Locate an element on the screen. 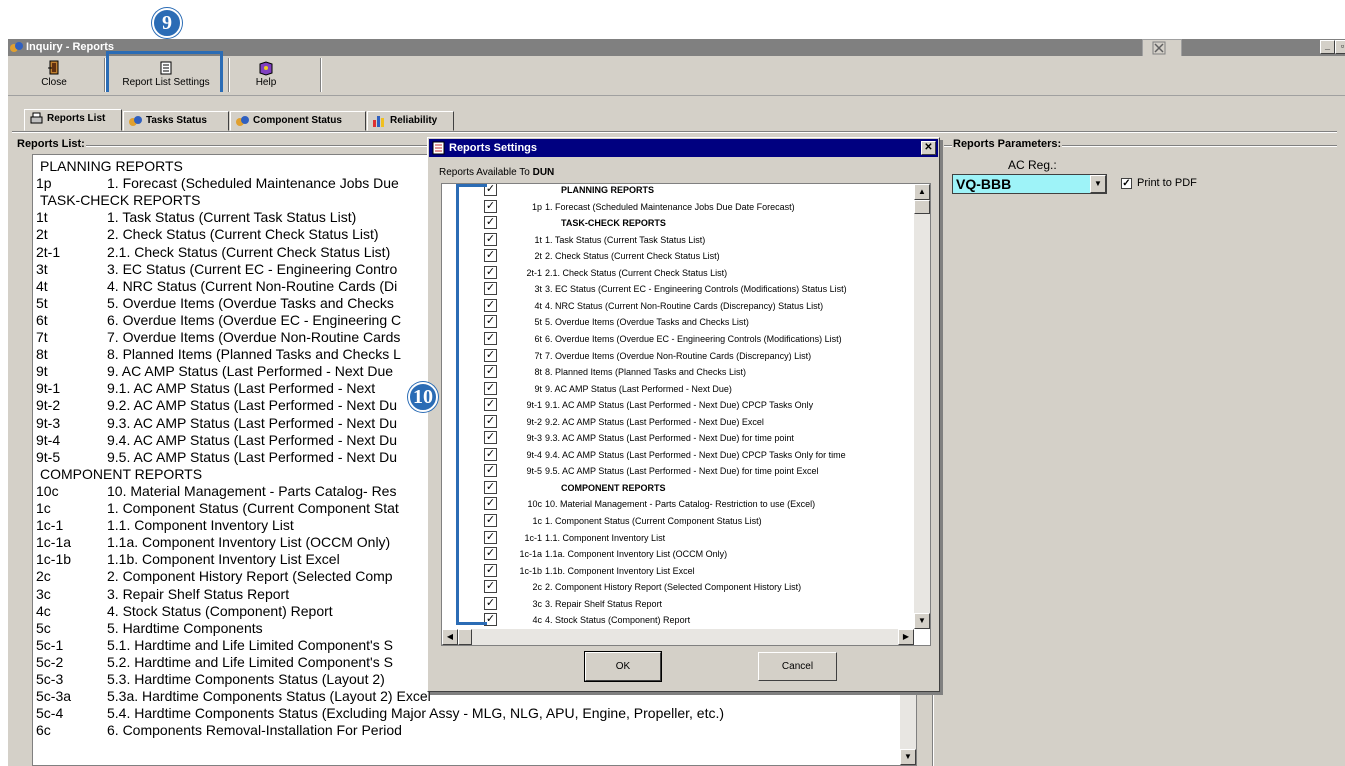  tab-reports-list: Reports List is located at coordinates (73, 120).